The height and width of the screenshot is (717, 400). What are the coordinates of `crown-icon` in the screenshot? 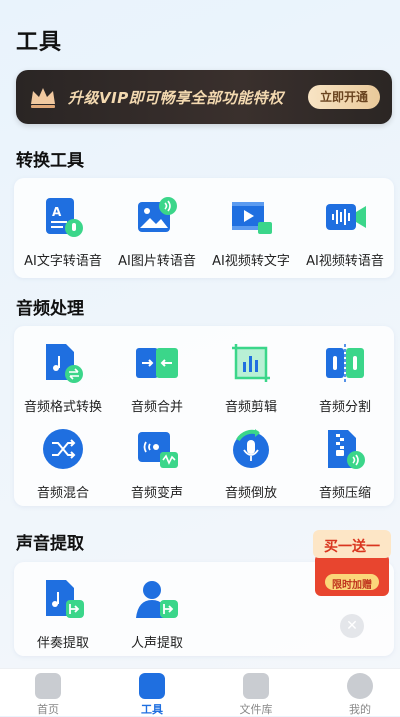 It's located at (43, 98).